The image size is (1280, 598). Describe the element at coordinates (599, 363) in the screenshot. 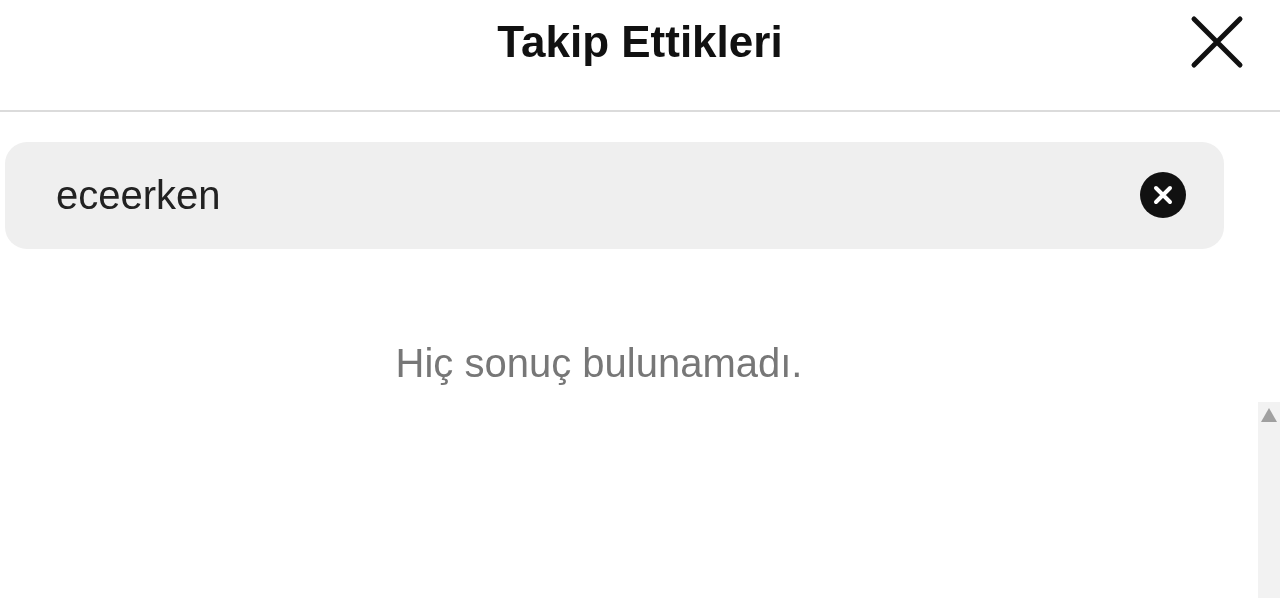

I see `empty-message: Hiç sonuç bulunamadı.` at that location.